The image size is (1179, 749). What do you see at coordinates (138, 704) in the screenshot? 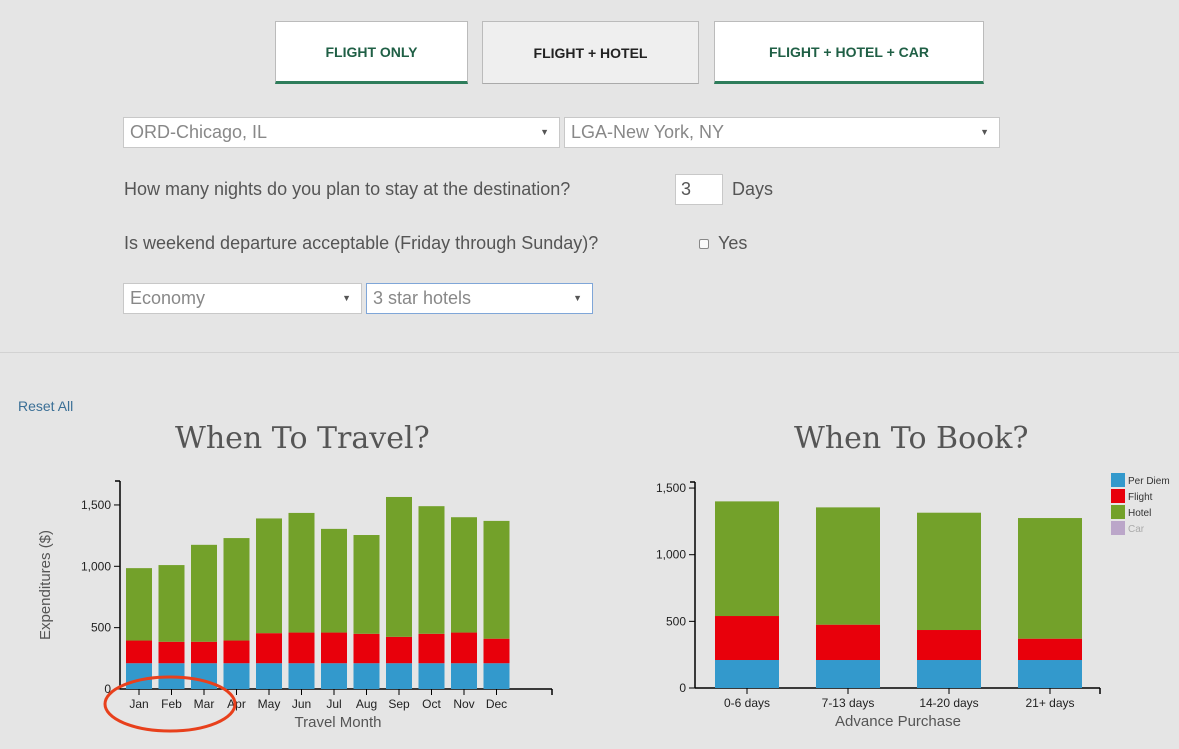
I see `x-tick-label: Jan` at bounding box center [138, 704].